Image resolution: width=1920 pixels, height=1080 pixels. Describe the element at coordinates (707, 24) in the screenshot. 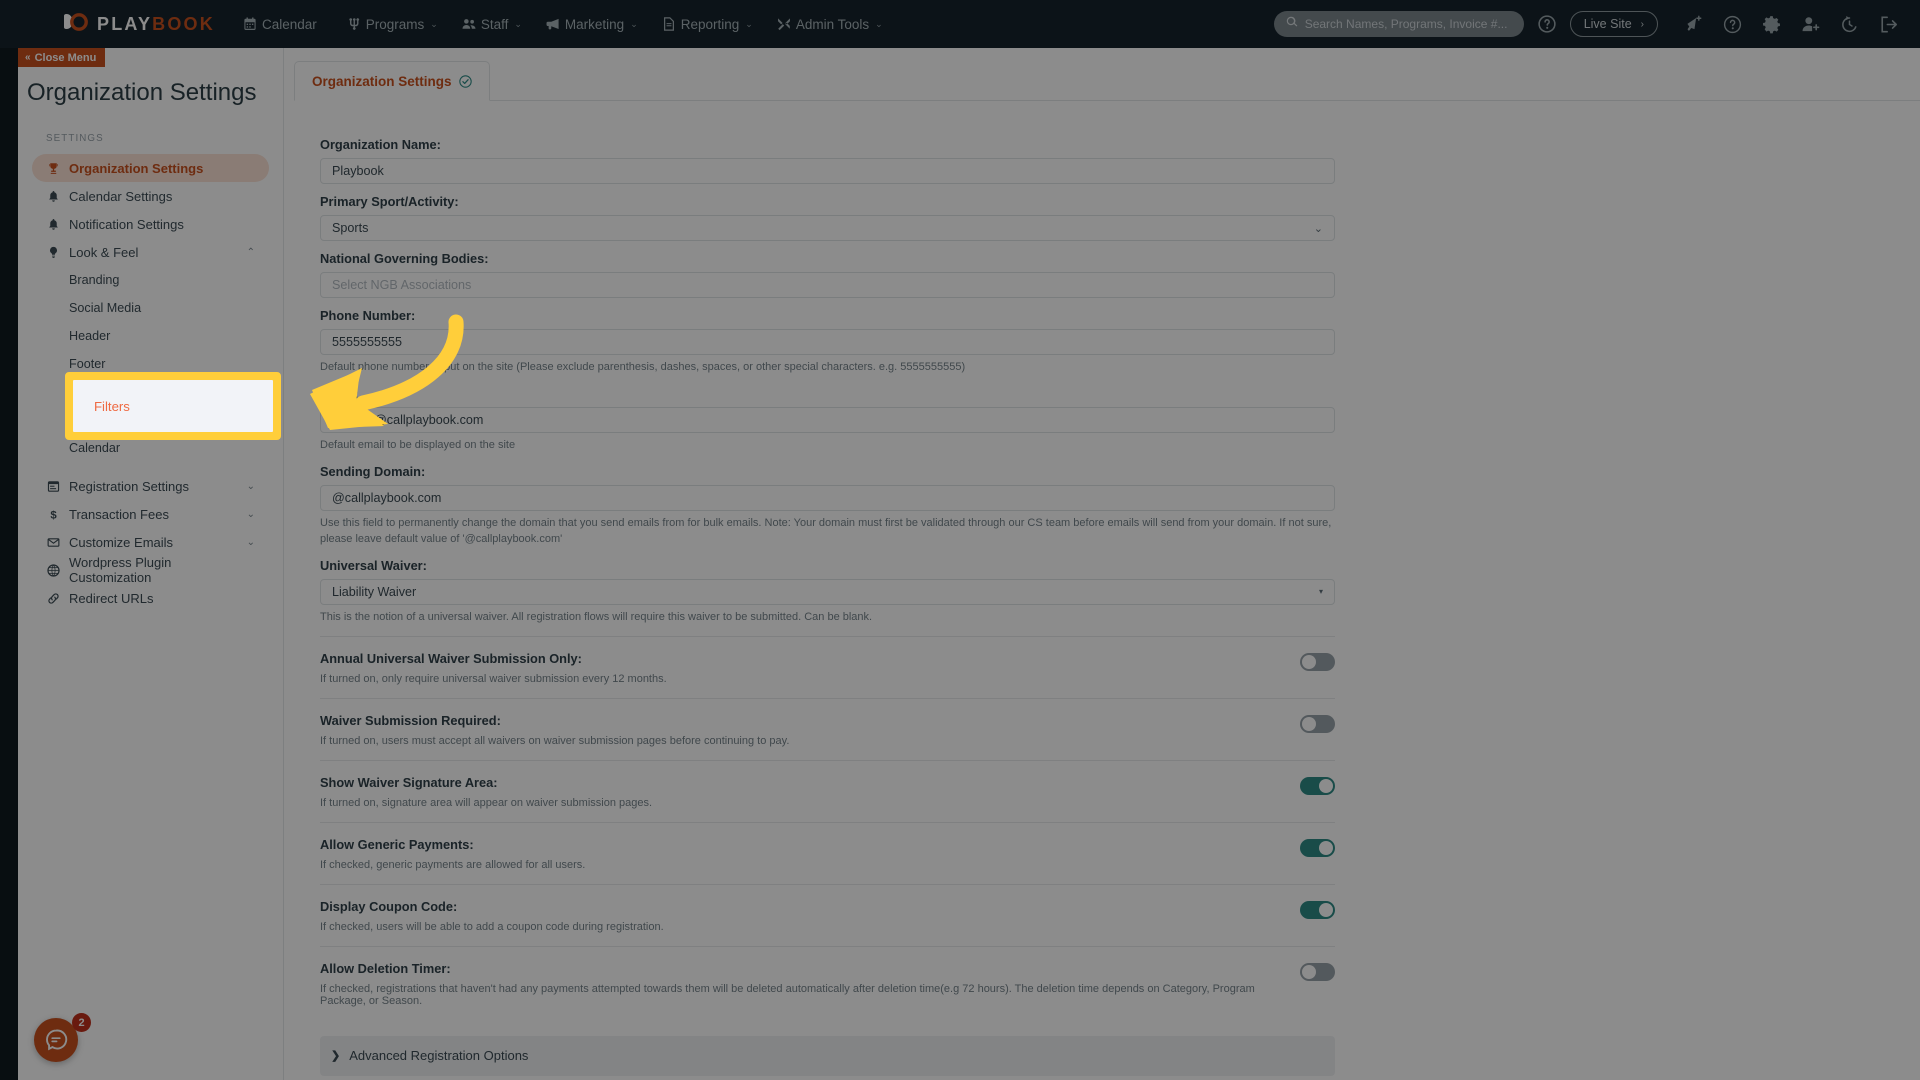

I see `nav-item-reporting: Reporting ⌄` at that location.